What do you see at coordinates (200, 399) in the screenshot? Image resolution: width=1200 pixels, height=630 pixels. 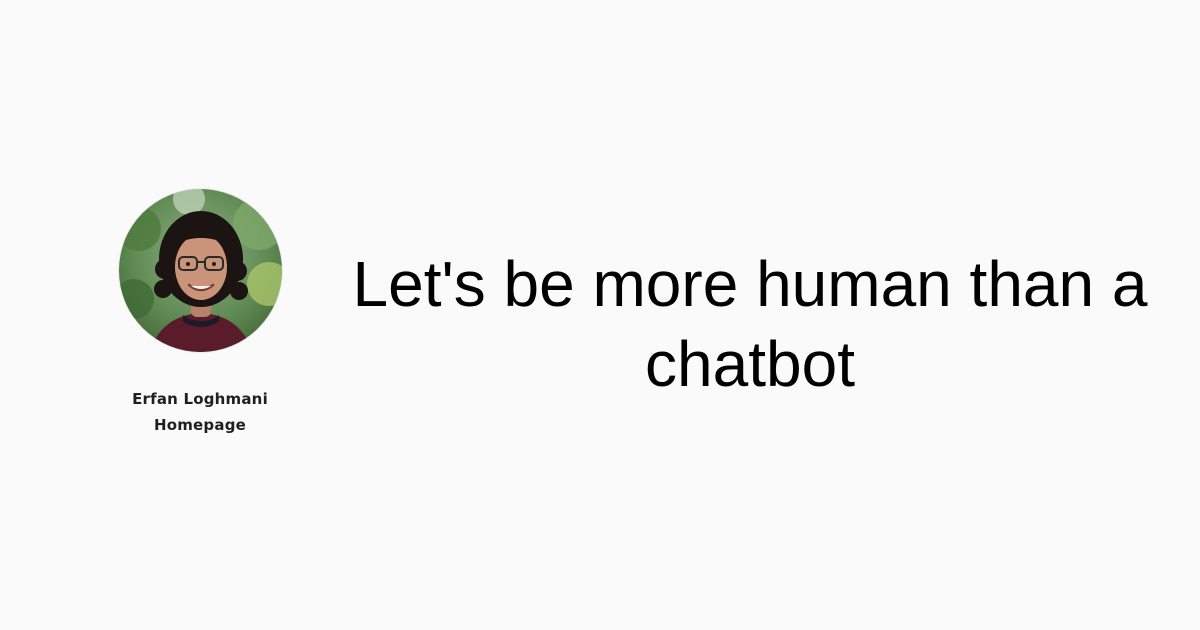 I see `author-name: Erfan Loghmani` at bounding box center [200, 399].